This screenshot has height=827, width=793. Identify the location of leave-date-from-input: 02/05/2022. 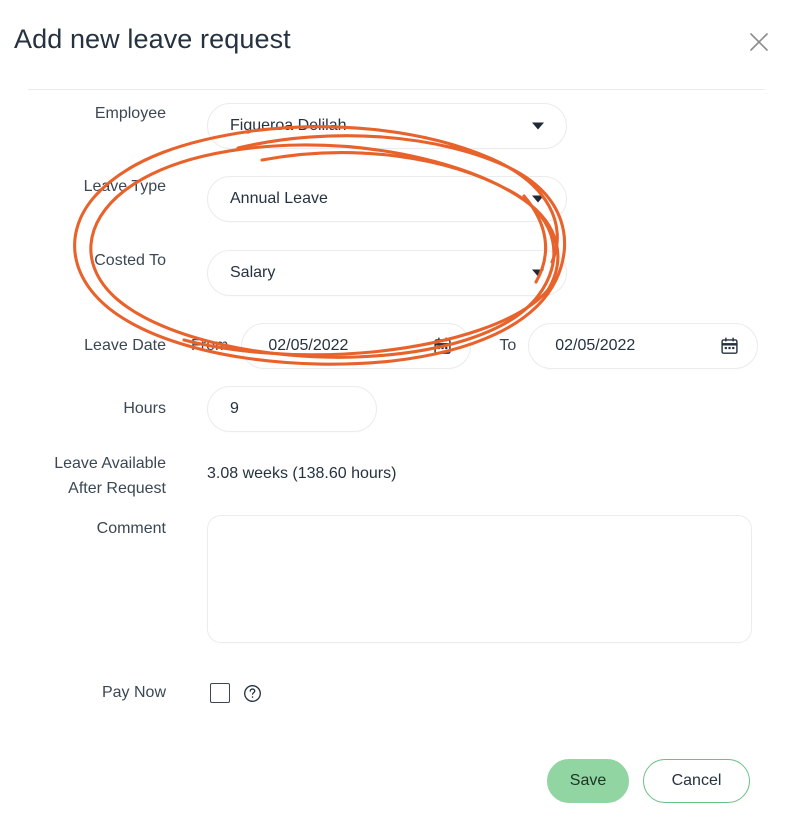
(356, 346).